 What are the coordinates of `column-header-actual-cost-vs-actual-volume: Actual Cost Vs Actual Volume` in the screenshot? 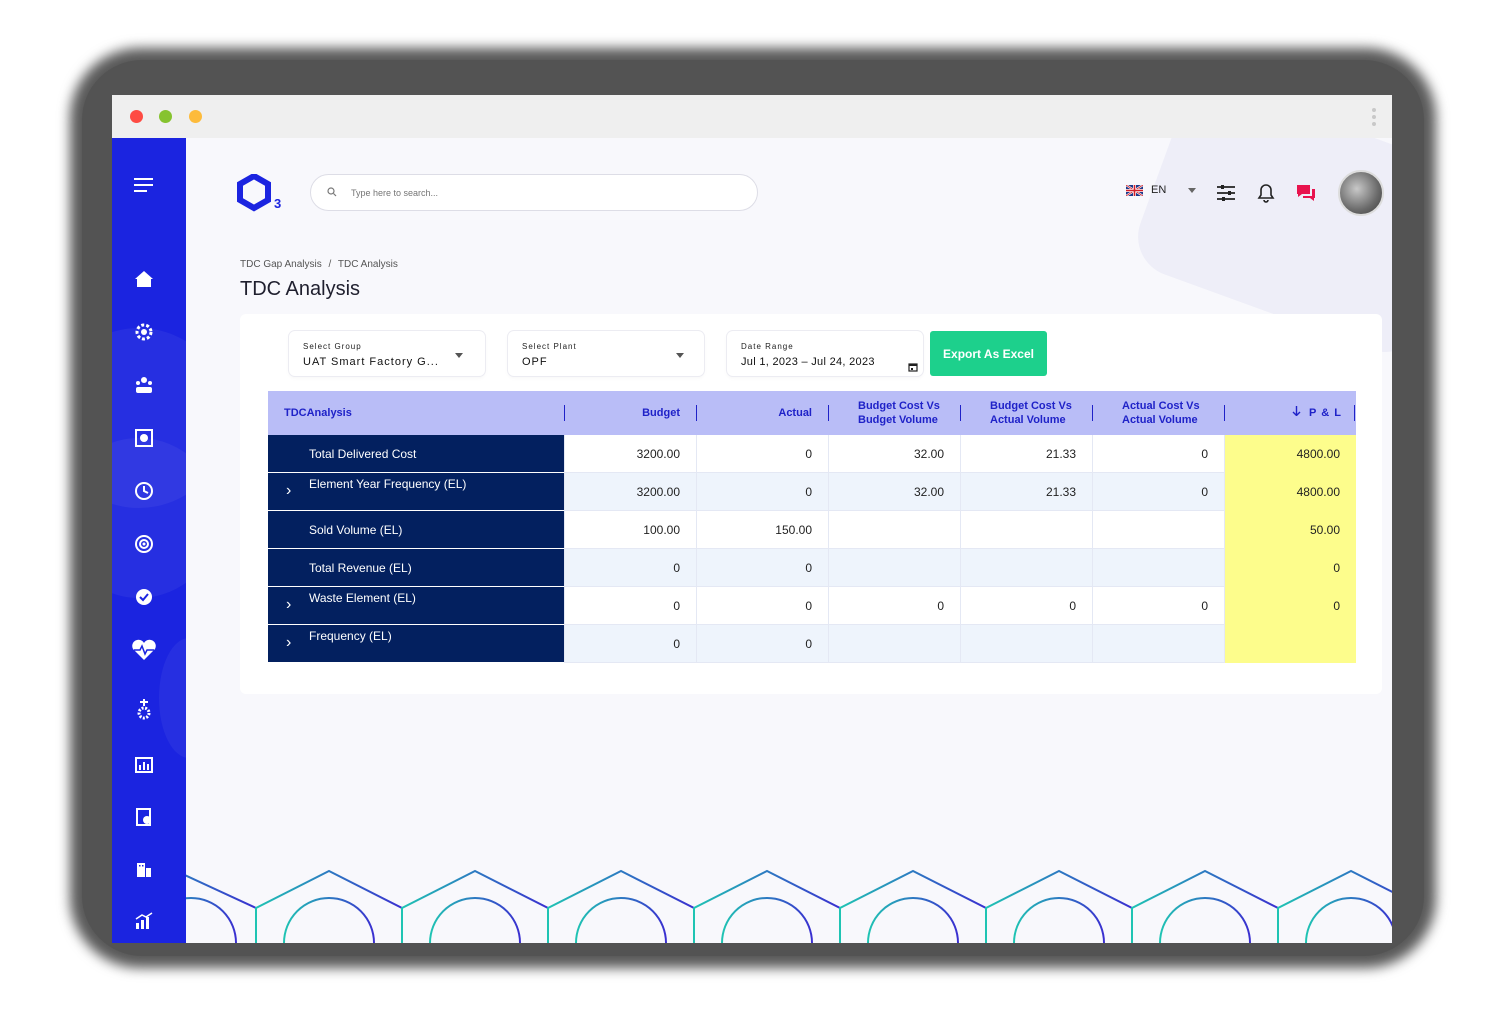 It's located at (1165, 413).